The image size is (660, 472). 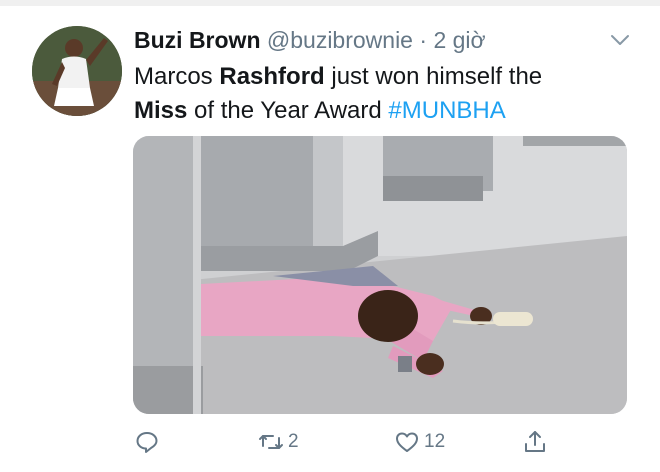 I want to click on avatar, so click(x=77, y=71).